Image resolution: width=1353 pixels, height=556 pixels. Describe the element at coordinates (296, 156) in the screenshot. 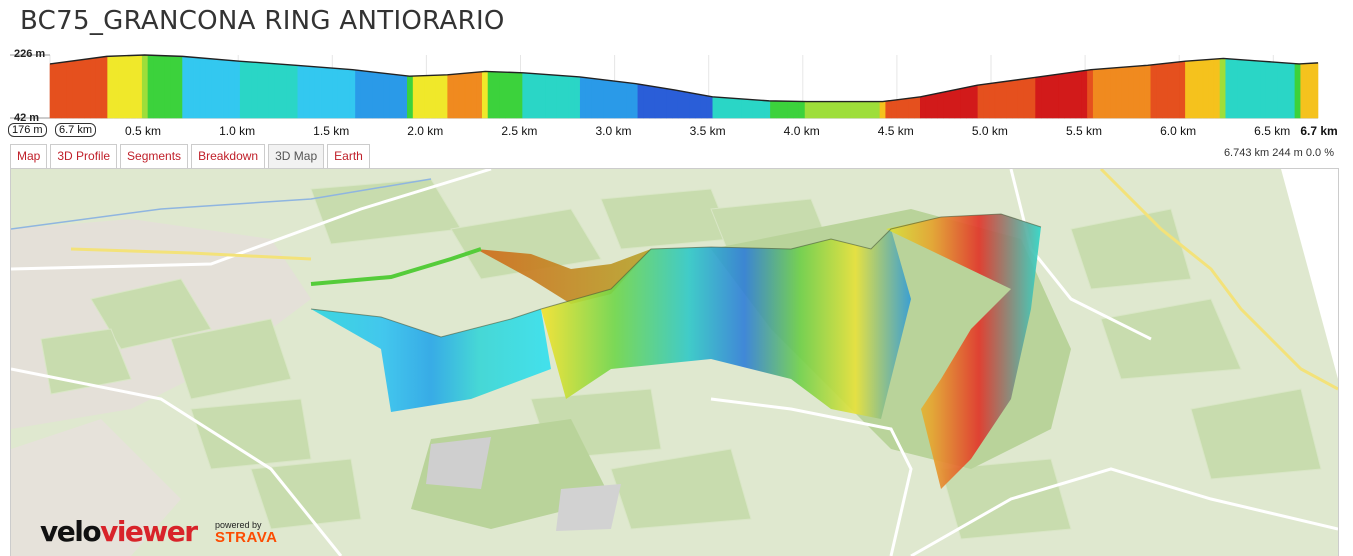

I see `tab-3d-map: 3D Map` at that location.